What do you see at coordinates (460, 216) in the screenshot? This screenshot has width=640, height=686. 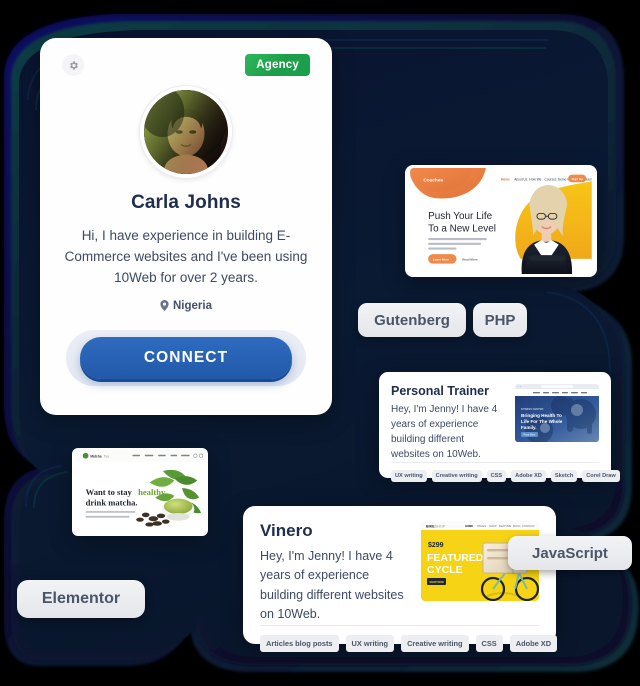 I see `svg-text: Push Your Life` at bounding box center [460, 216].